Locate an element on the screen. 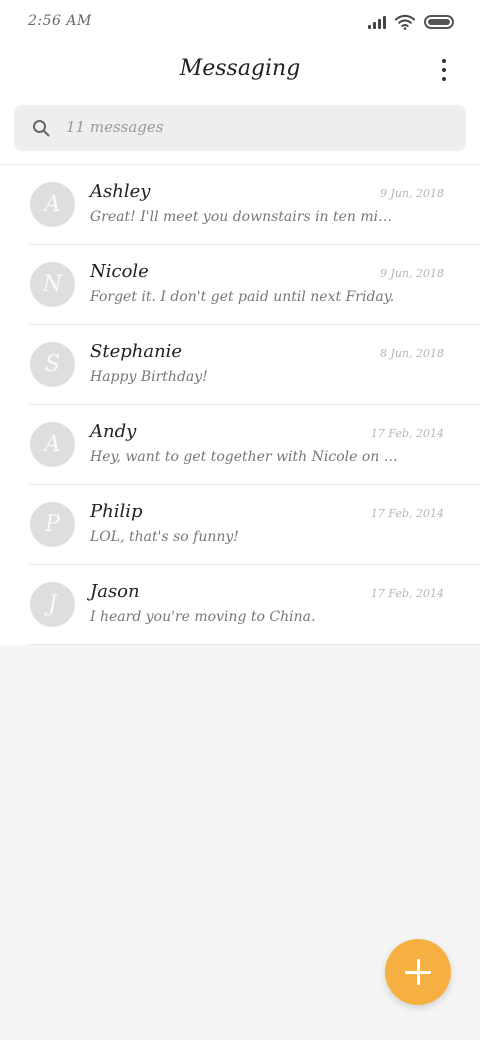 The image size is (480, 1040). wifi-icon is located at coordinates (405, 22).